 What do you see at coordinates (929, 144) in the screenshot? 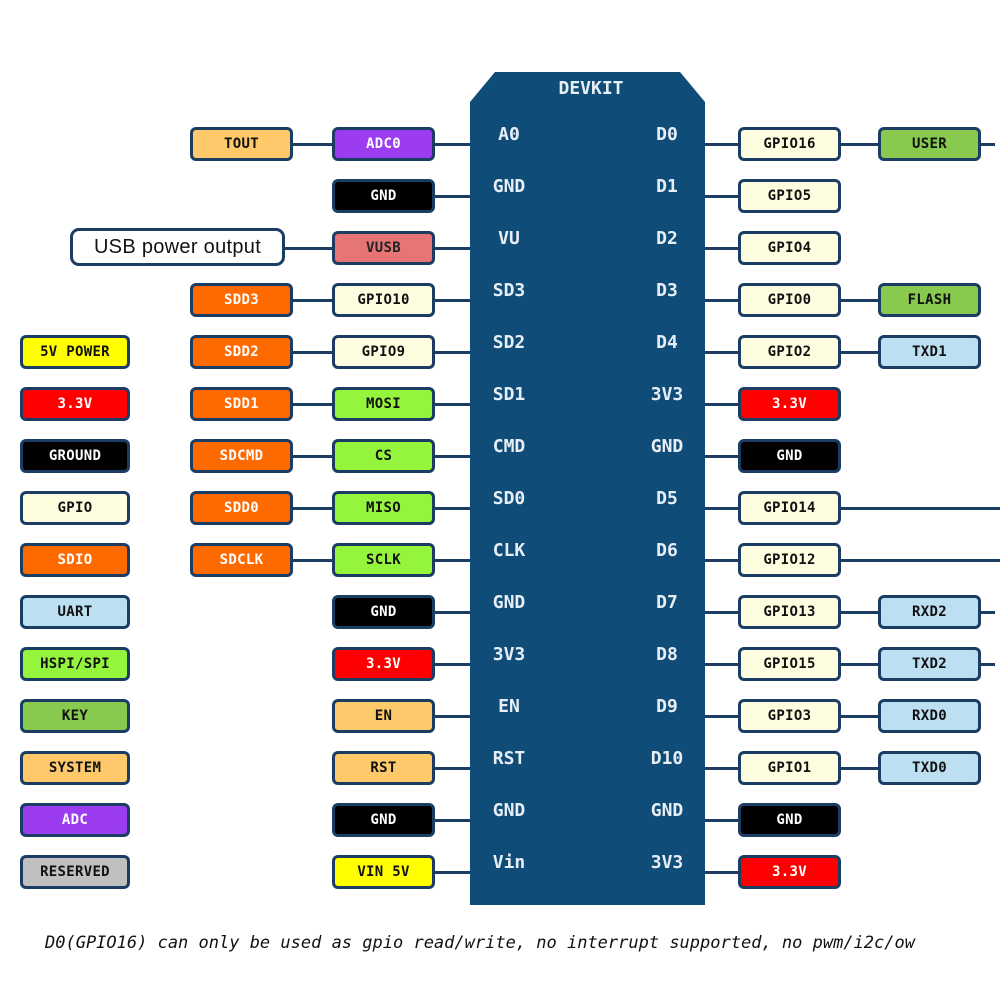
I see `right-alt-function-box: USER` at bounding box center [929, 144].